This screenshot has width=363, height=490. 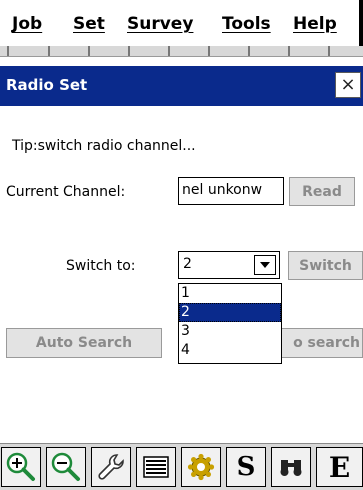 I want to click on dialog-titlebar: Radio Set ×, so click(x=181, y=86).